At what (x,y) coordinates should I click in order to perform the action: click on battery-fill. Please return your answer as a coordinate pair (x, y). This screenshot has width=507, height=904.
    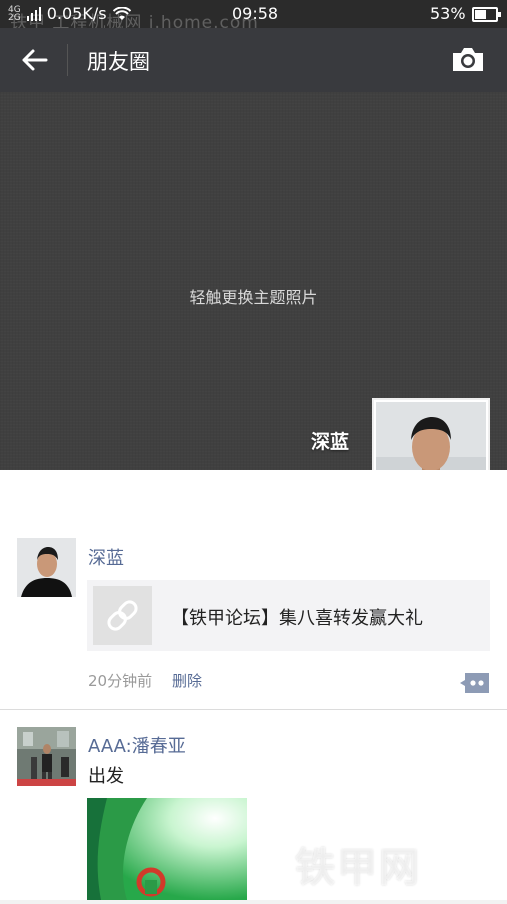
    Looking at the image, I should click on (480, 14).